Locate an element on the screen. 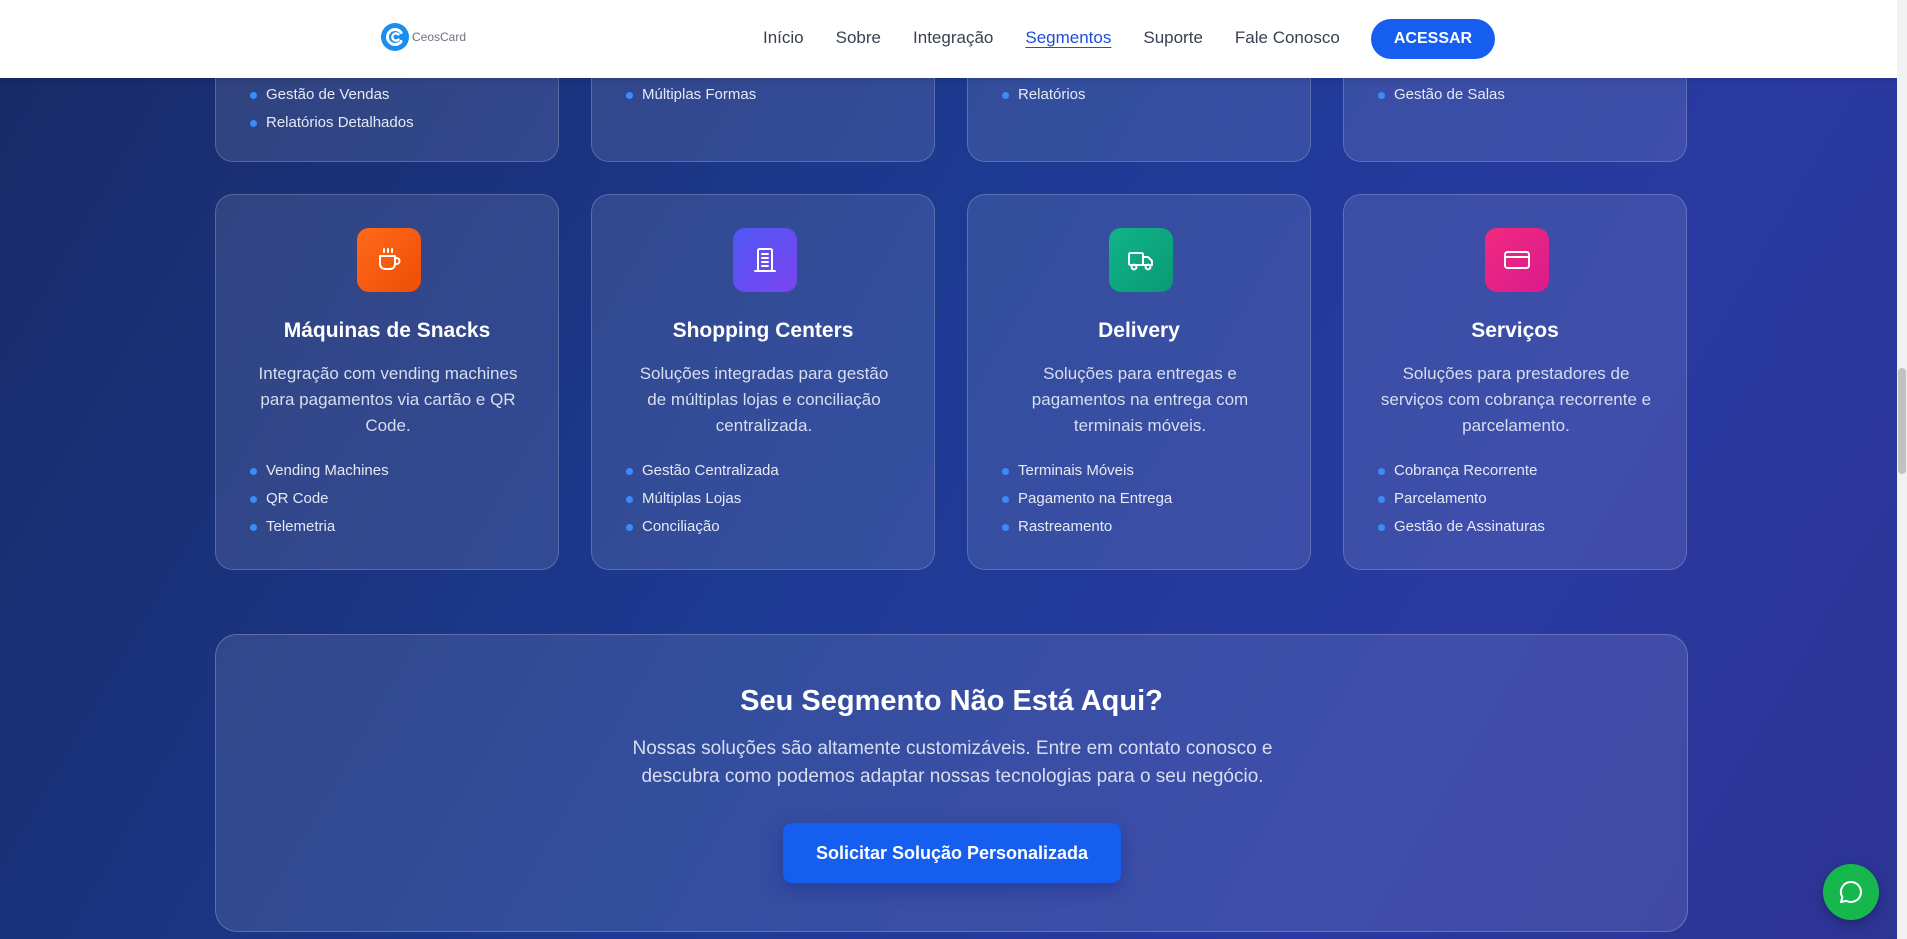 This screenshot has height=939, width=1907. scrollbar-thumb is located at coordinates (1902, 421).